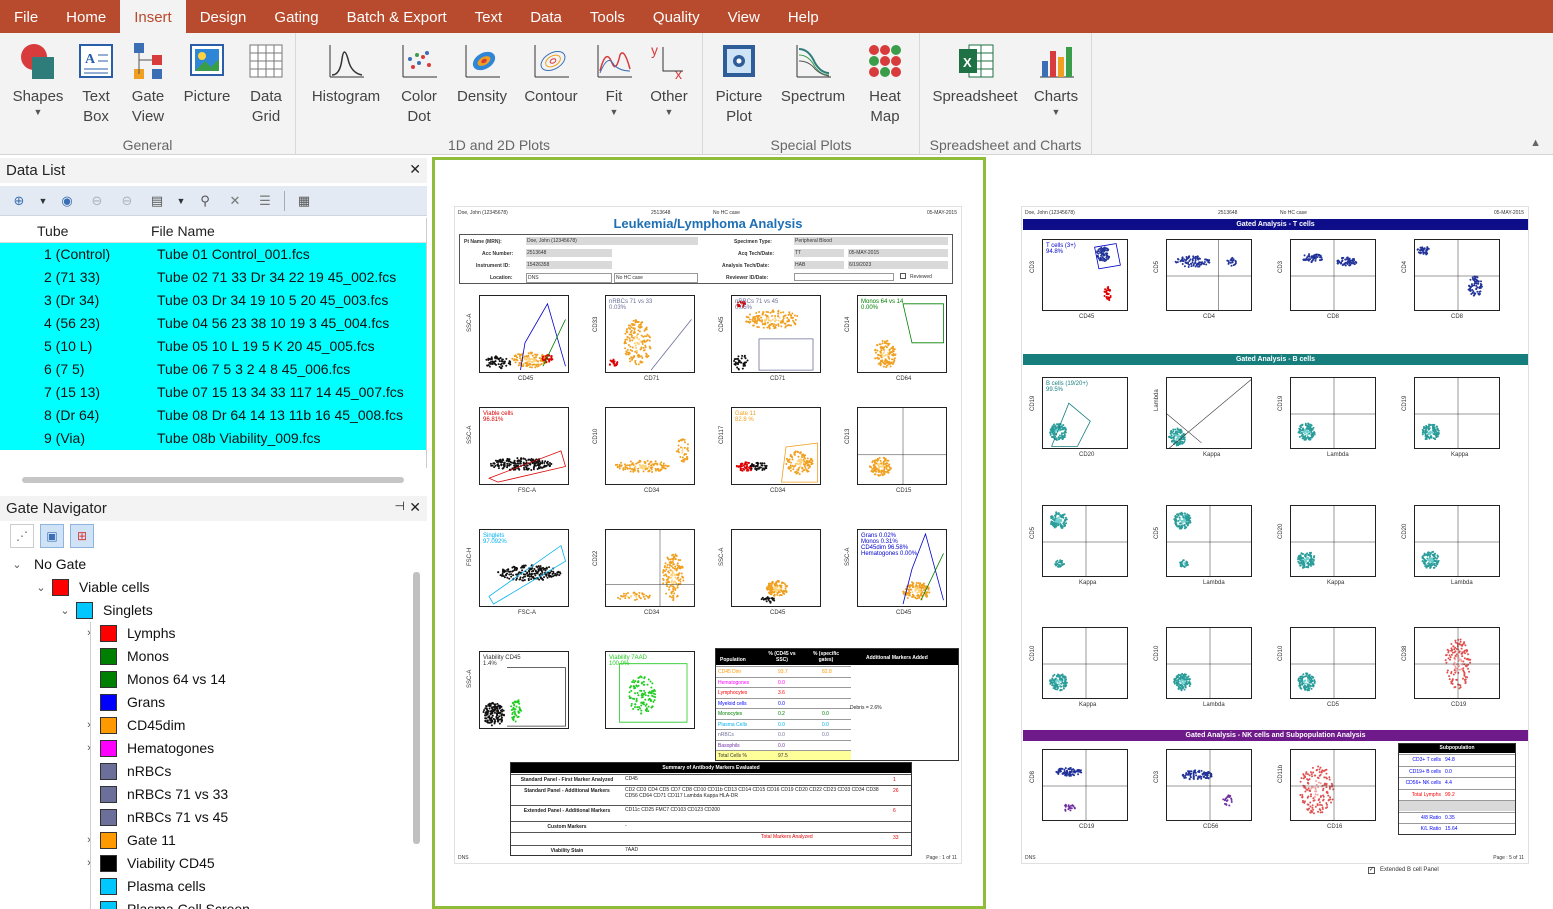 This screenshot has height=909, width=1553. I want to click on menu-gating: Gating, so click(296, 16).